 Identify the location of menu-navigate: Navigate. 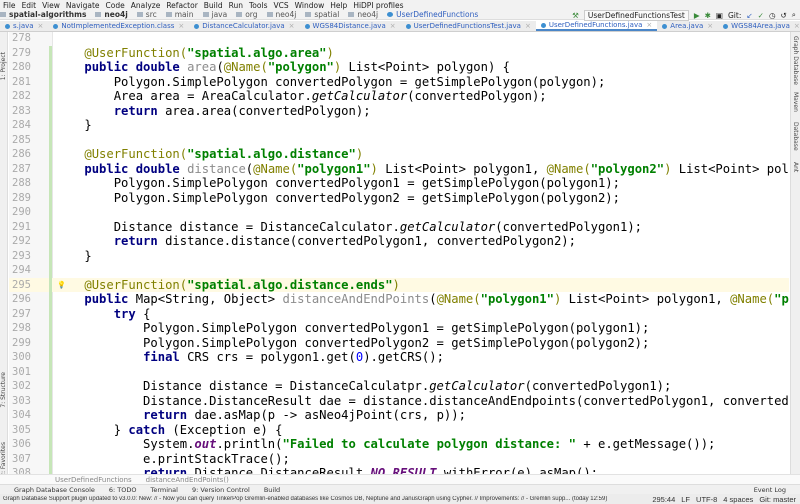
(83, 5).